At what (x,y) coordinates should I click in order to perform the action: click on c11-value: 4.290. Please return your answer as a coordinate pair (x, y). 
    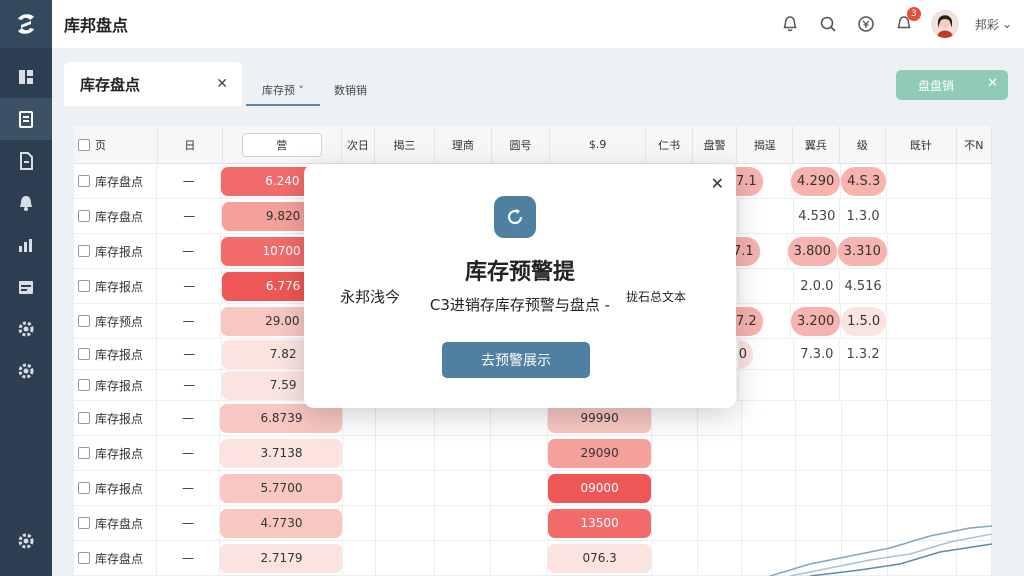
    Looking at the image, I should click on (816, 181).